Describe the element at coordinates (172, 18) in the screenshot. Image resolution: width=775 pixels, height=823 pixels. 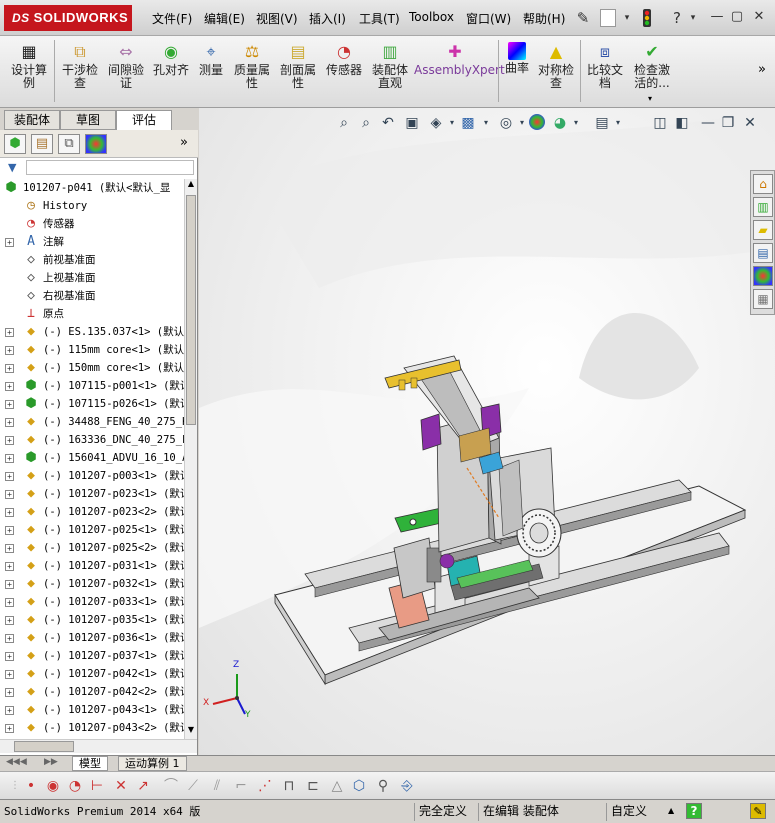
I see `menu-file: 文件(F)` at that location.